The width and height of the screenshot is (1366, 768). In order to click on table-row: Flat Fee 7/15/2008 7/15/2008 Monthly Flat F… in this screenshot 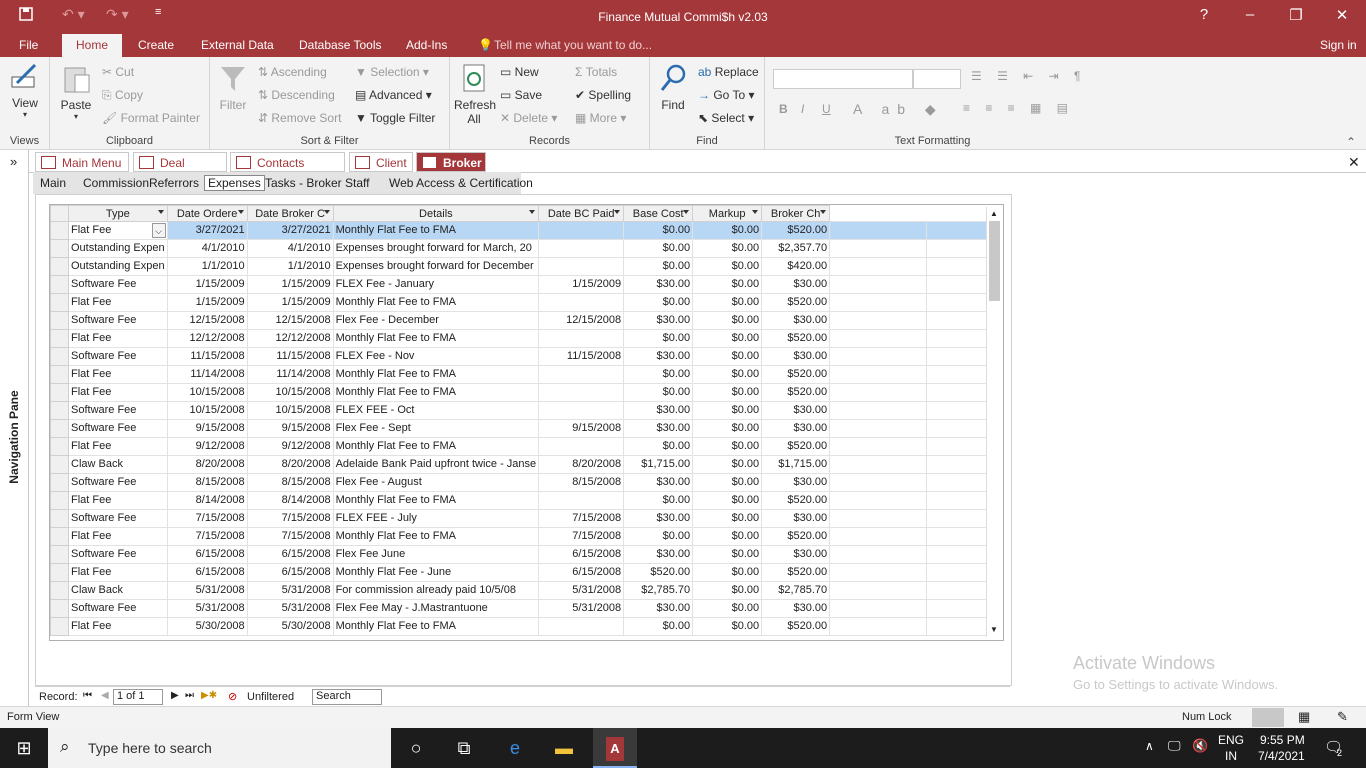, I will do `click(520, 536)`.